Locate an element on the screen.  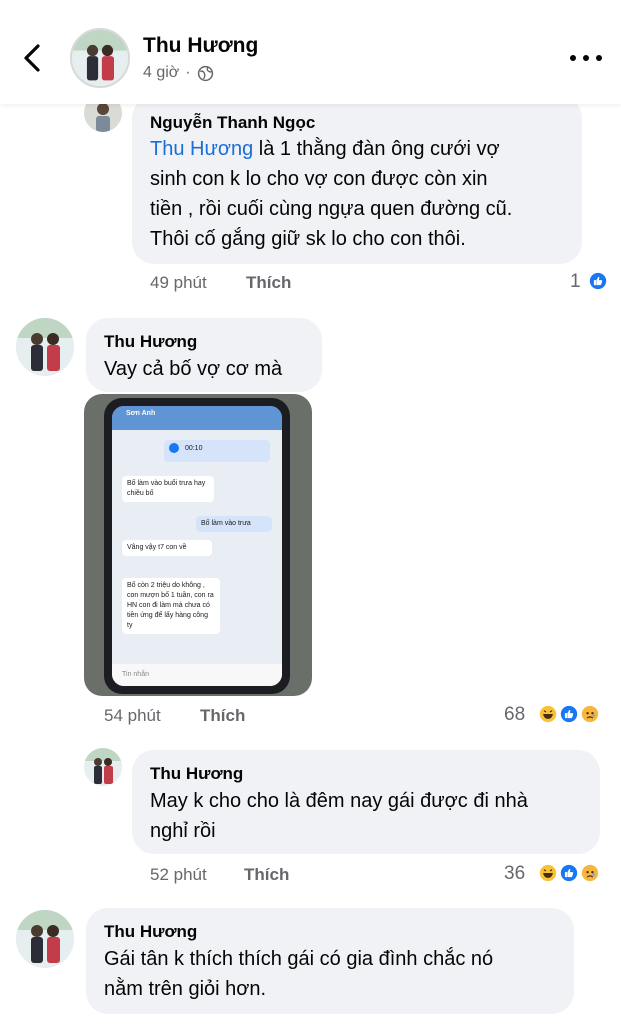
voice-message: 00:10 is located at coordinates (217, 451).